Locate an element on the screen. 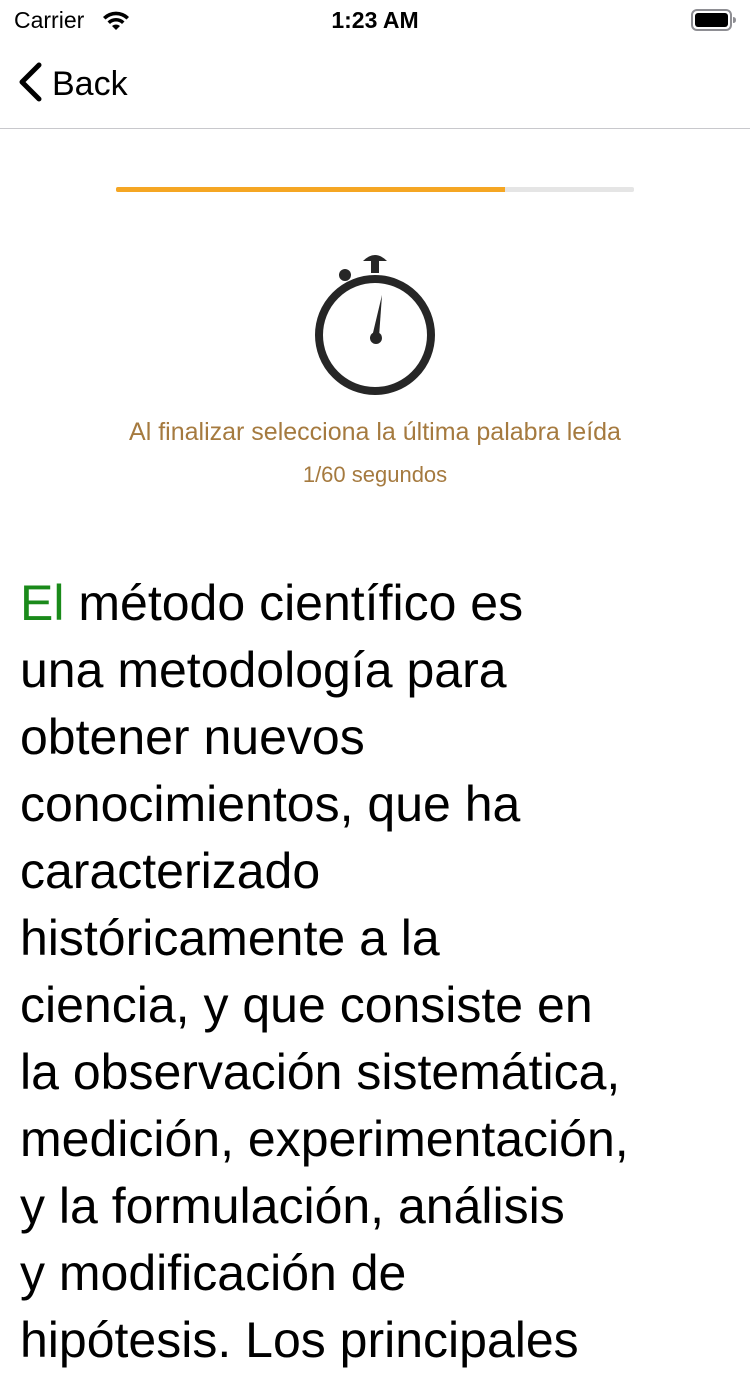 The height and width of the screenshot is (1374, 750). reading-word: análisis is located at coordinates (481, 1206).